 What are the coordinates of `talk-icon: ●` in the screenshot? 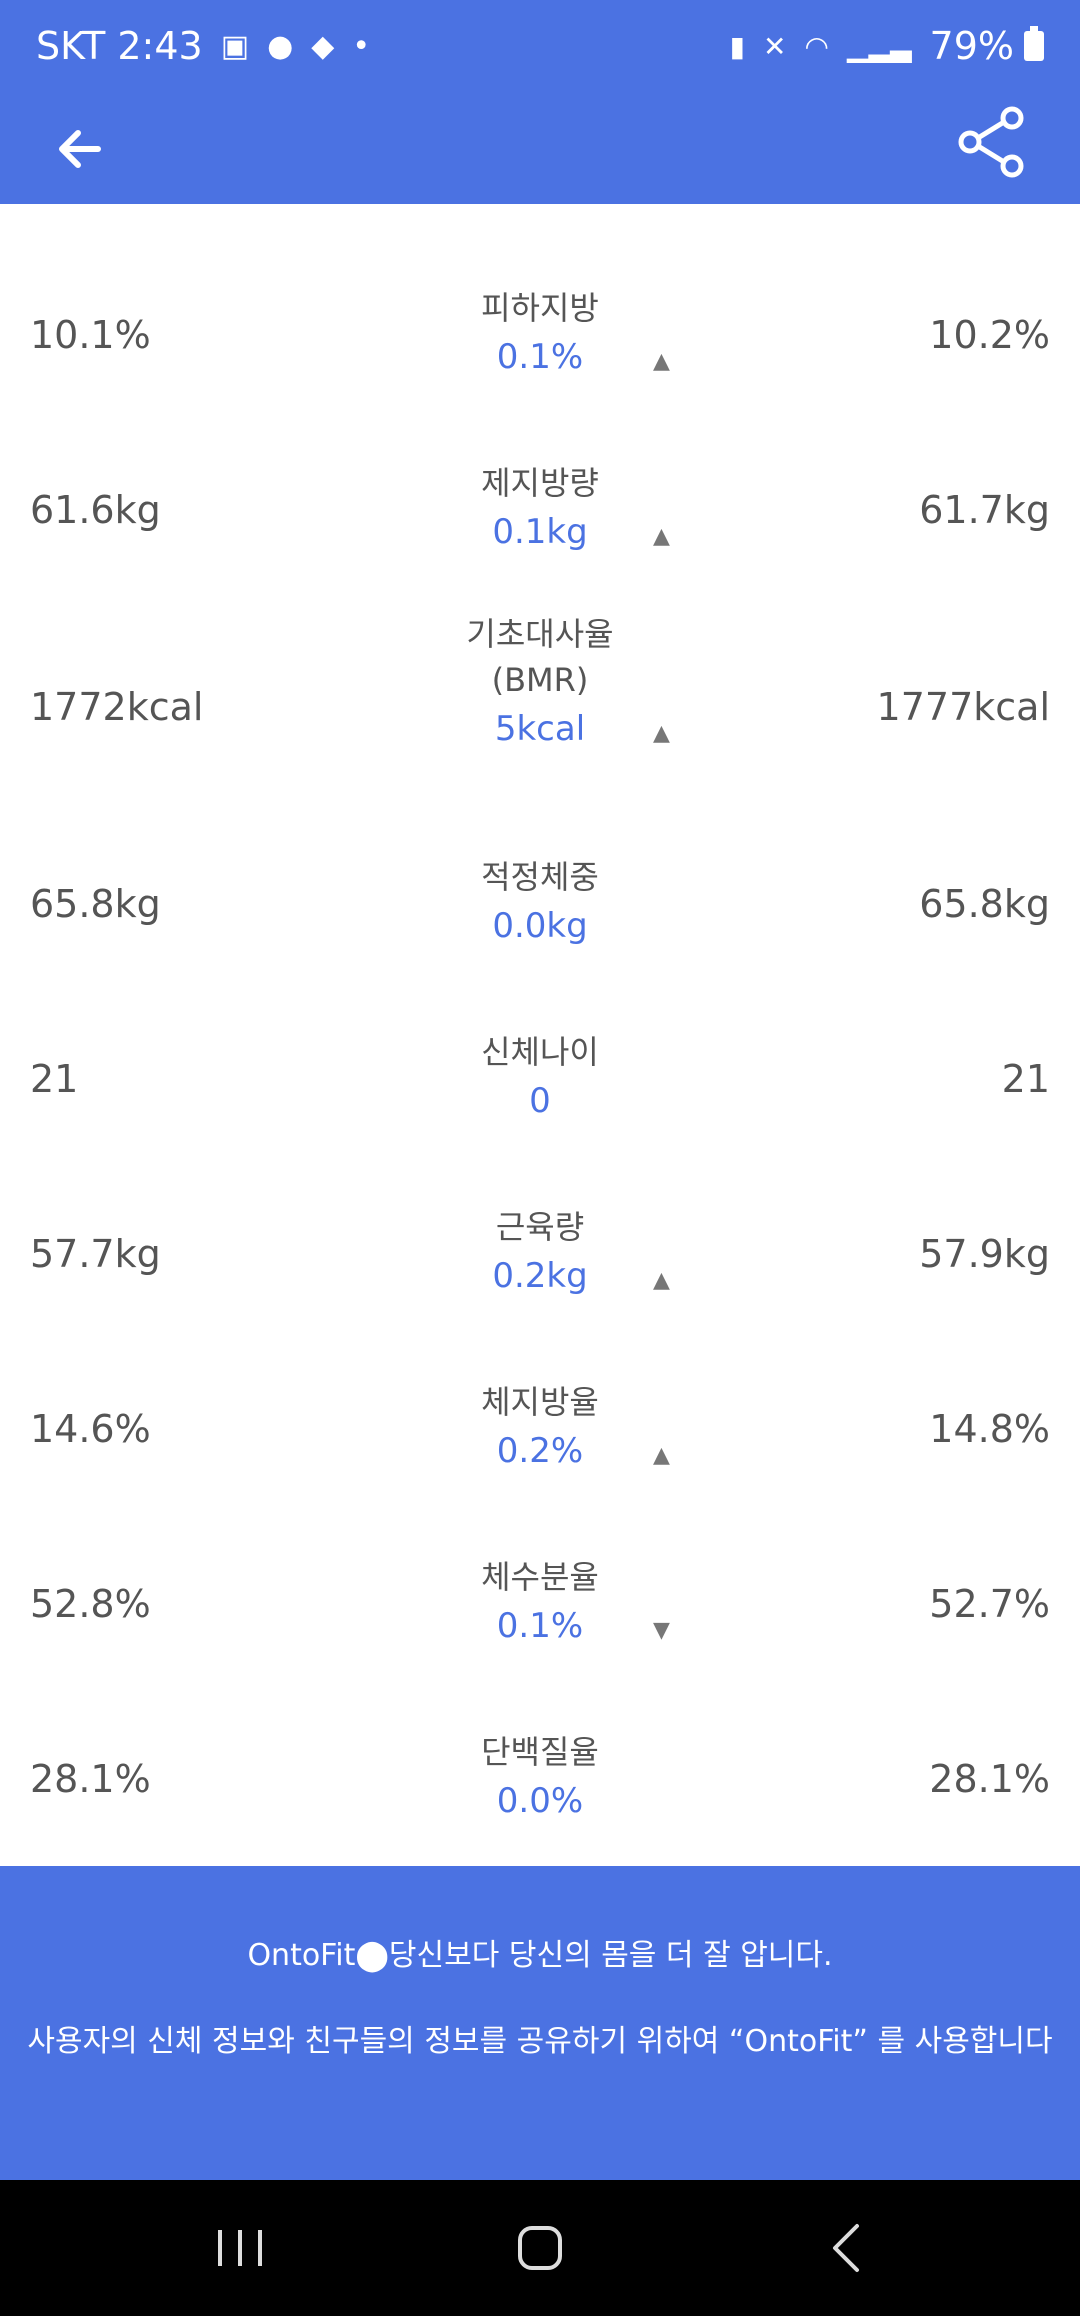 It's located at (280, 46).